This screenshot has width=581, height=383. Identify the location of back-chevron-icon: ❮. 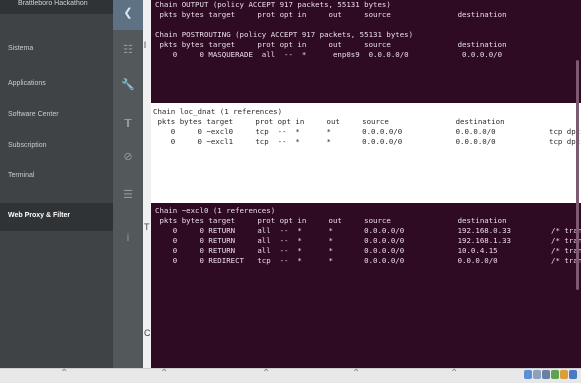
(128, 12).